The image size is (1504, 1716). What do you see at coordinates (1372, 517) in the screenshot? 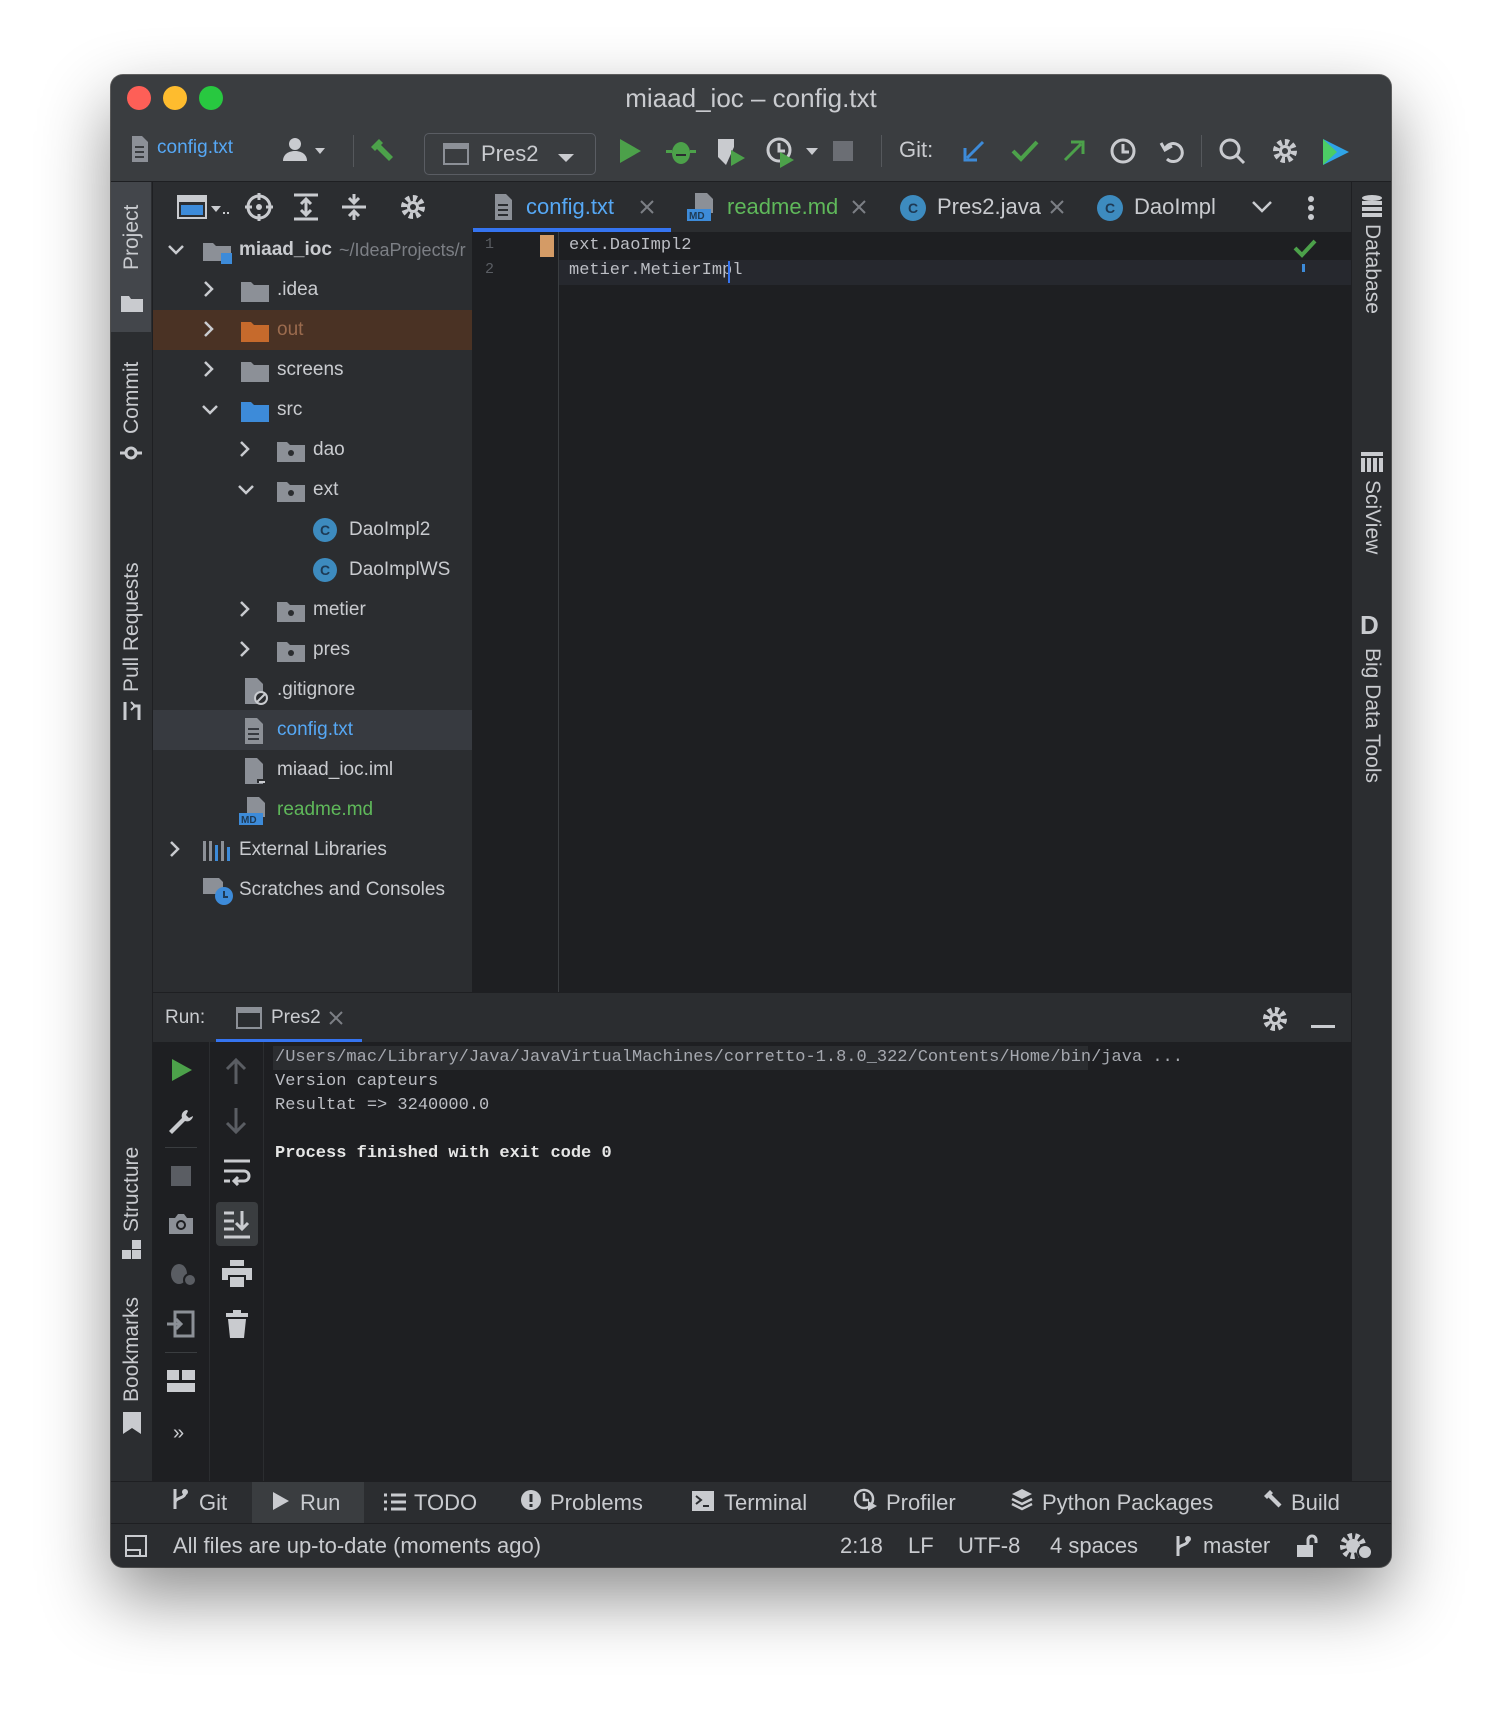
I see `tool-sciview: SciView` at bounding box center [1372, 517].